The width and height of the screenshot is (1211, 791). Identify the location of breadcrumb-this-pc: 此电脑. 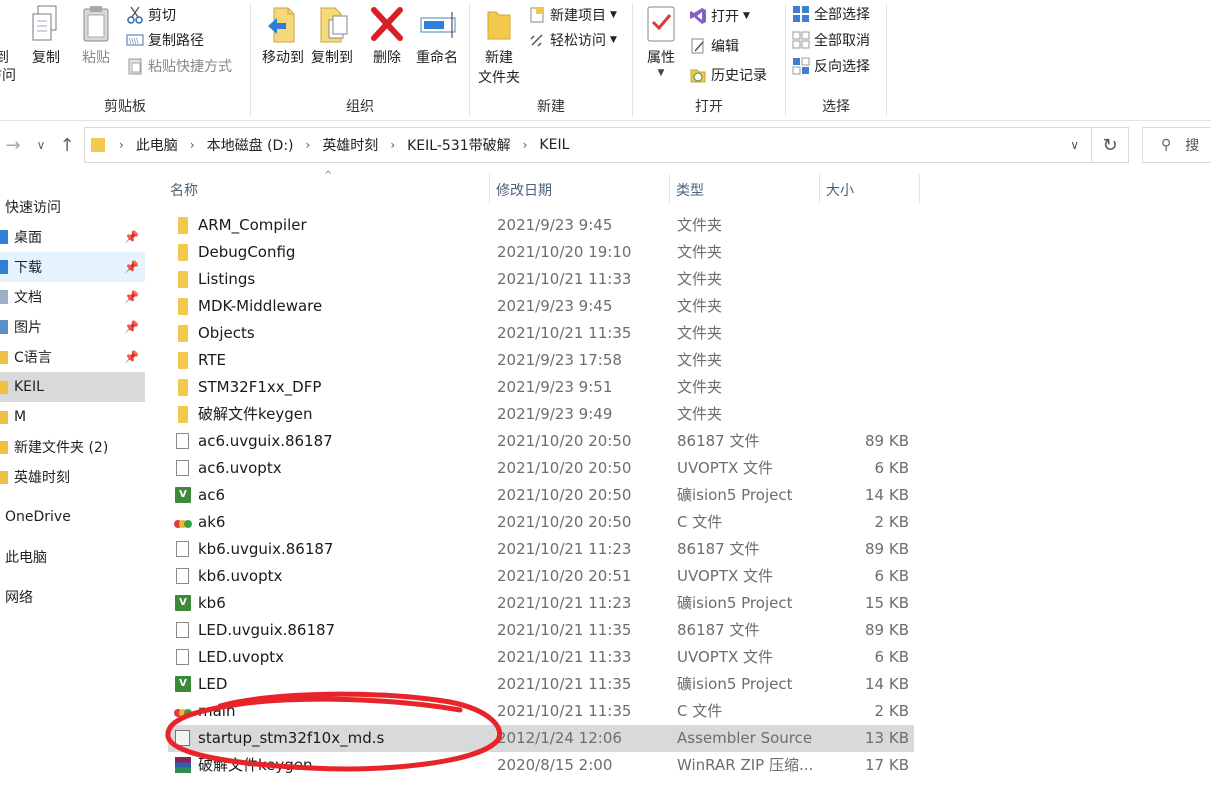
(157, 145).